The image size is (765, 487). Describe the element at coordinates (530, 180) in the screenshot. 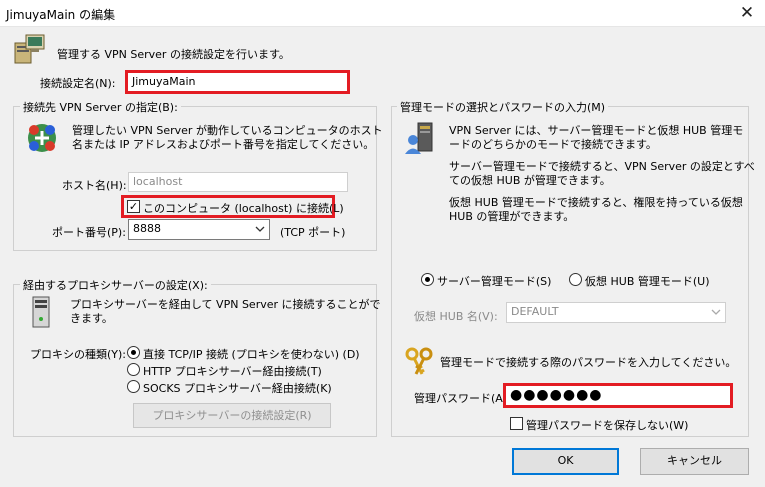

I see `mode-desc2-line2: ての仮想 HUB が管理できます。` at that location.